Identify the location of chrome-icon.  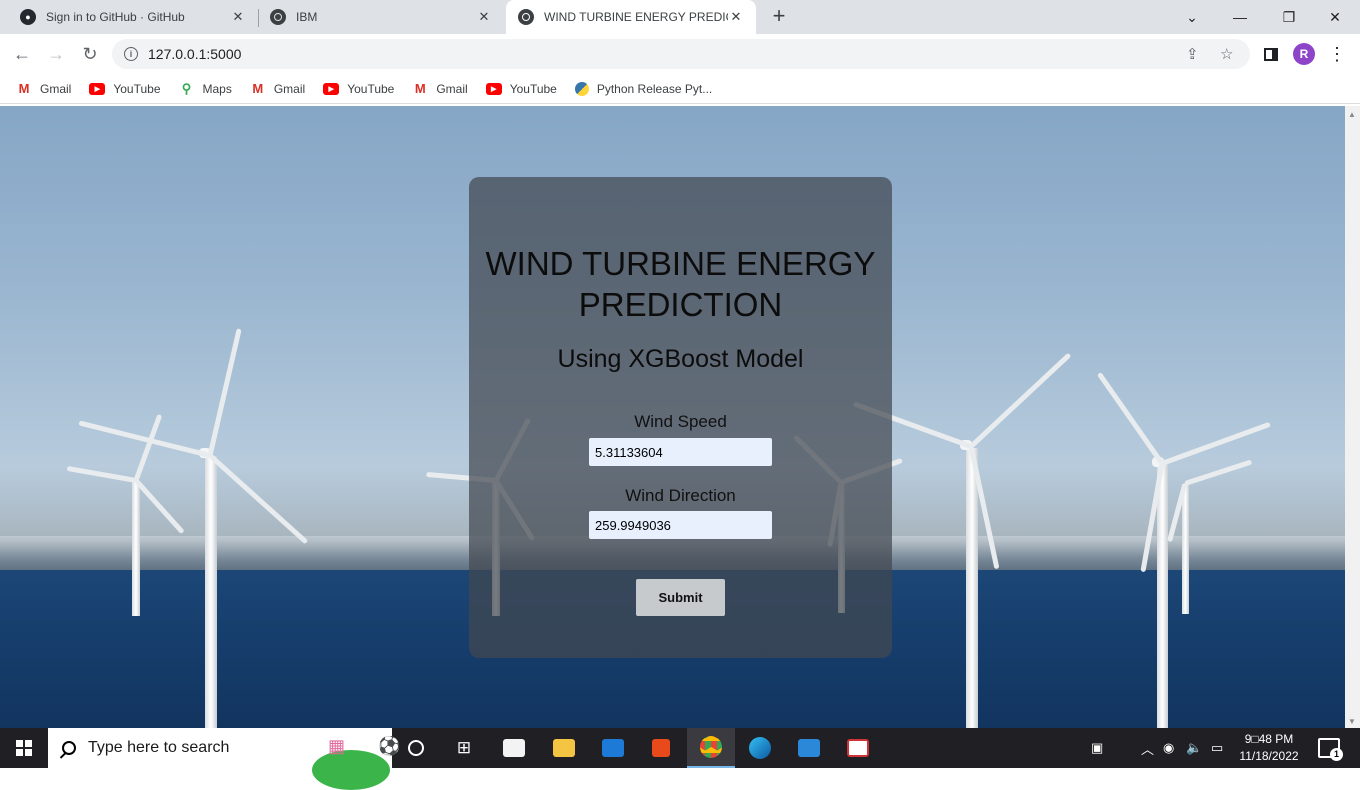
(711, 748).